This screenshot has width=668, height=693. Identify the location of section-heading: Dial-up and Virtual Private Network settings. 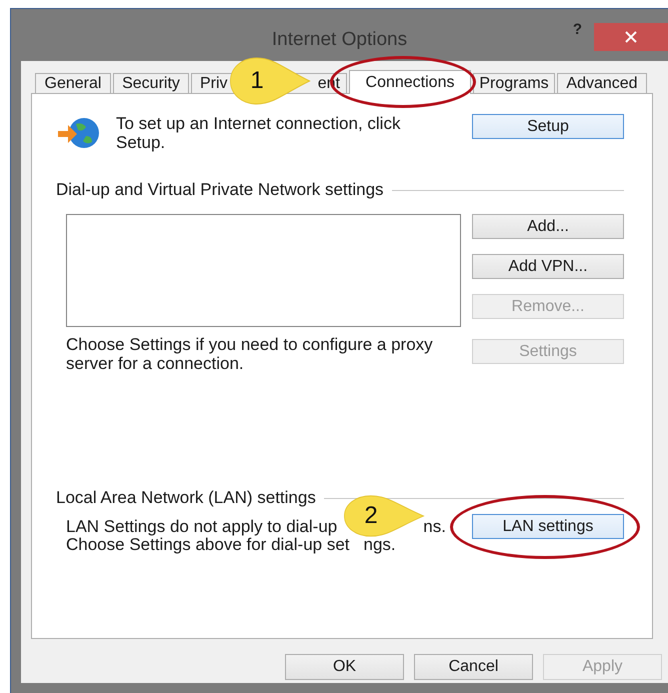
(220, 190).